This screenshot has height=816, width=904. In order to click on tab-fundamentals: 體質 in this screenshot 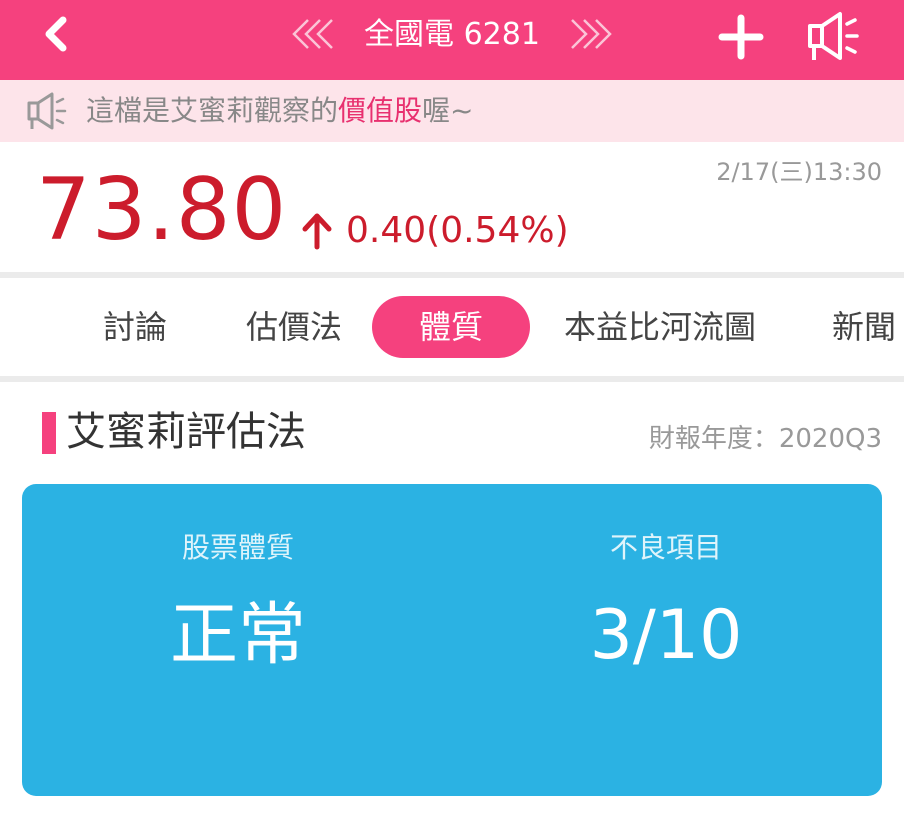, I will do `click(451, 327)`.